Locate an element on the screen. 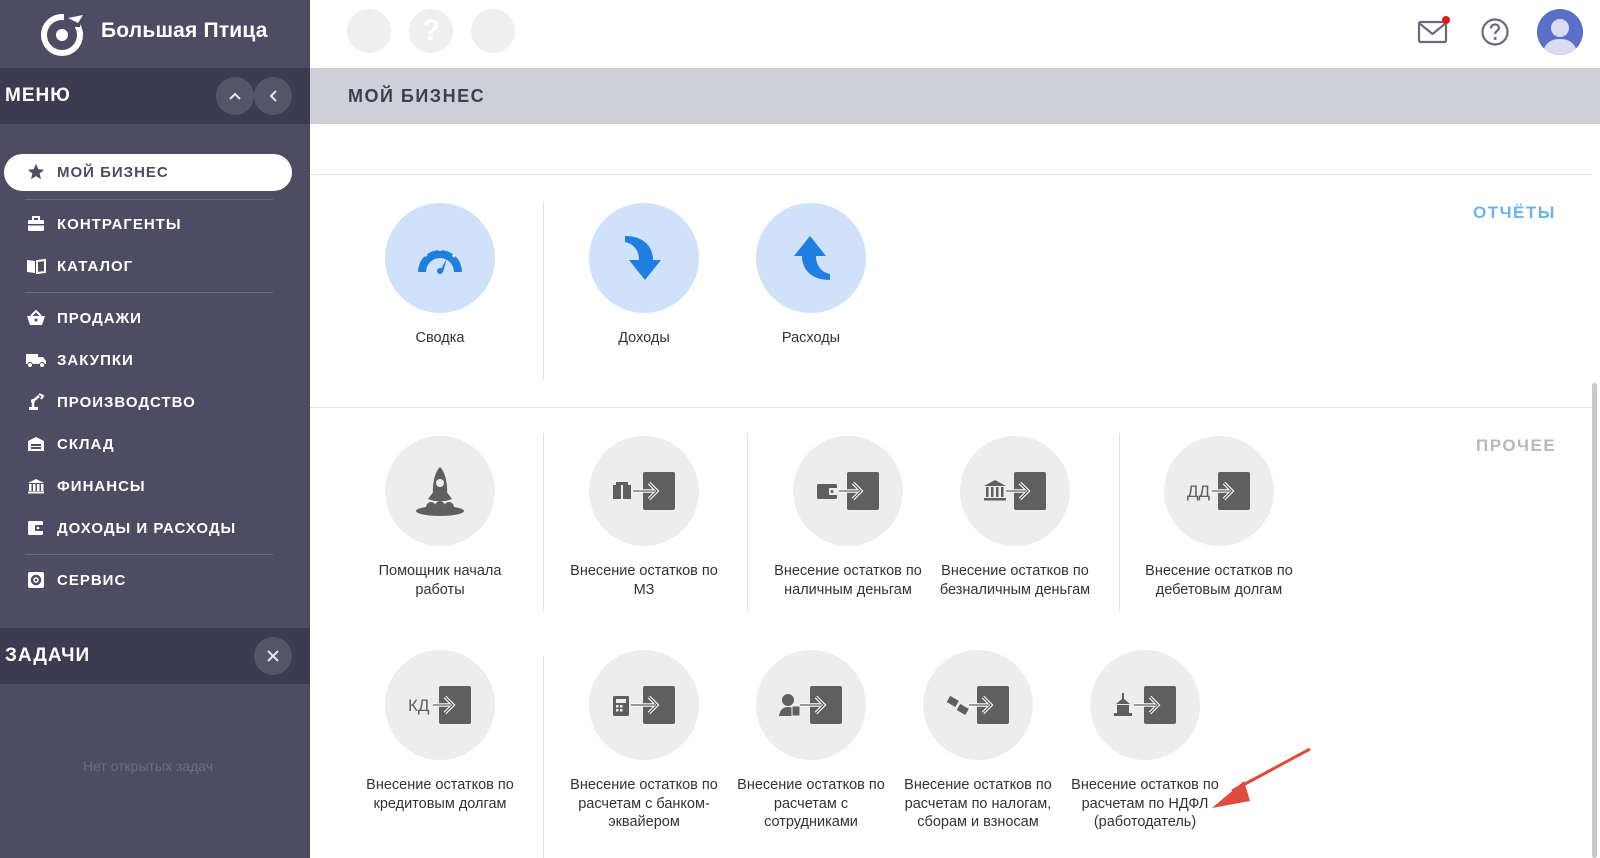 The width and height of the screenshot is (1600, 858). briefcase-icon is located at coordinates (36, 224).